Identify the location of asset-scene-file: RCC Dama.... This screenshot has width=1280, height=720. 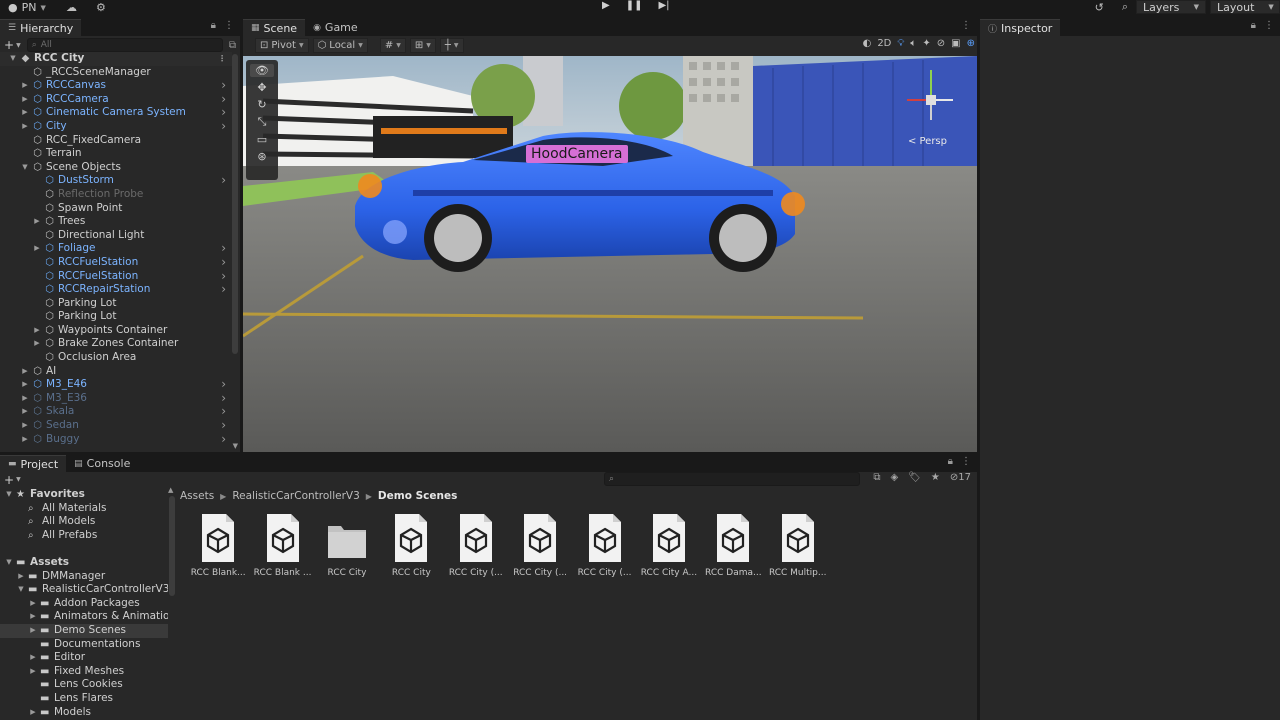
(733, 545).